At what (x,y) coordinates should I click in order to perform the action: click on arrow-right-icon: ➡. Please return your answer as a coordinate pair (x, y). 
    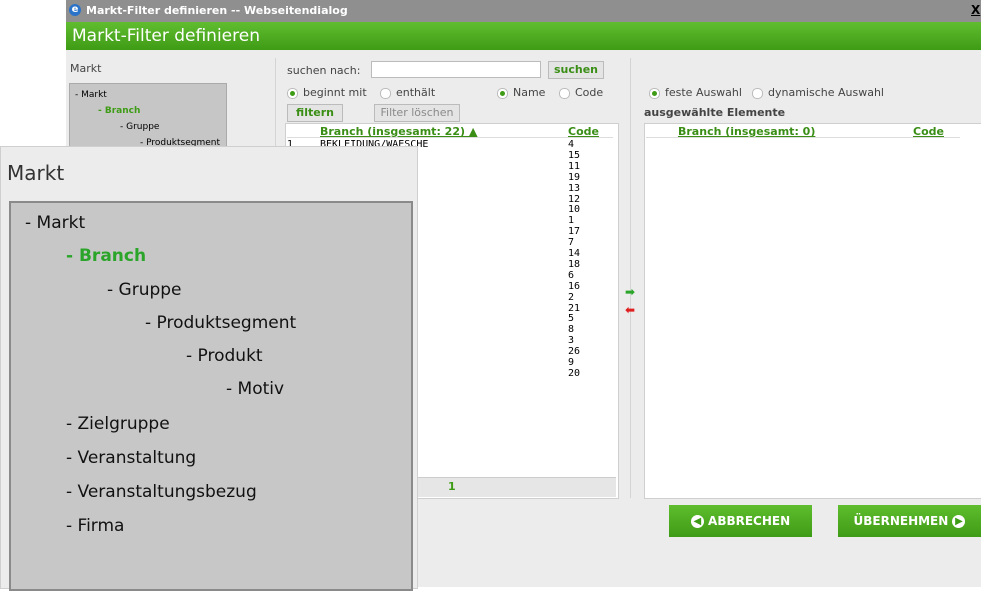
    Looking at the image, I should click on (630, 292).